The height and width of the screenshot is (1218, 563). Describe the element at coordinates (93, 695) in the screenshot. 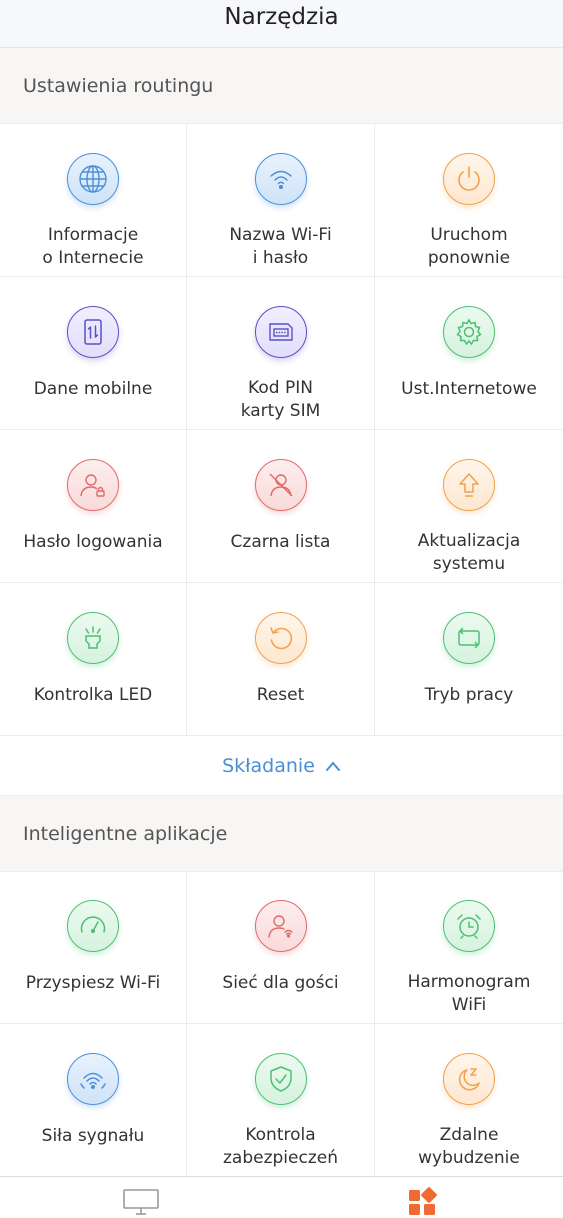

I see `tool-label: Kontrolka LED` at that location.